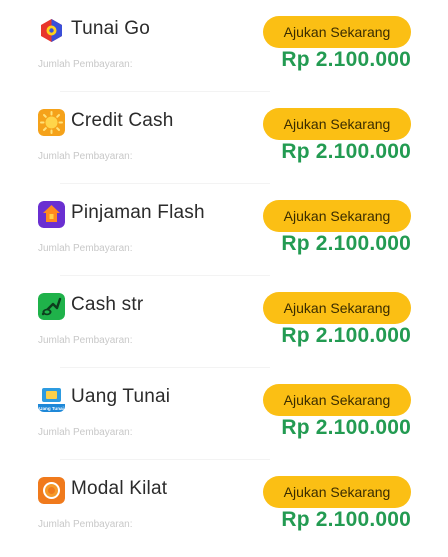  I want to click on app-name: Pinjaman Flash, so click(138, 212).